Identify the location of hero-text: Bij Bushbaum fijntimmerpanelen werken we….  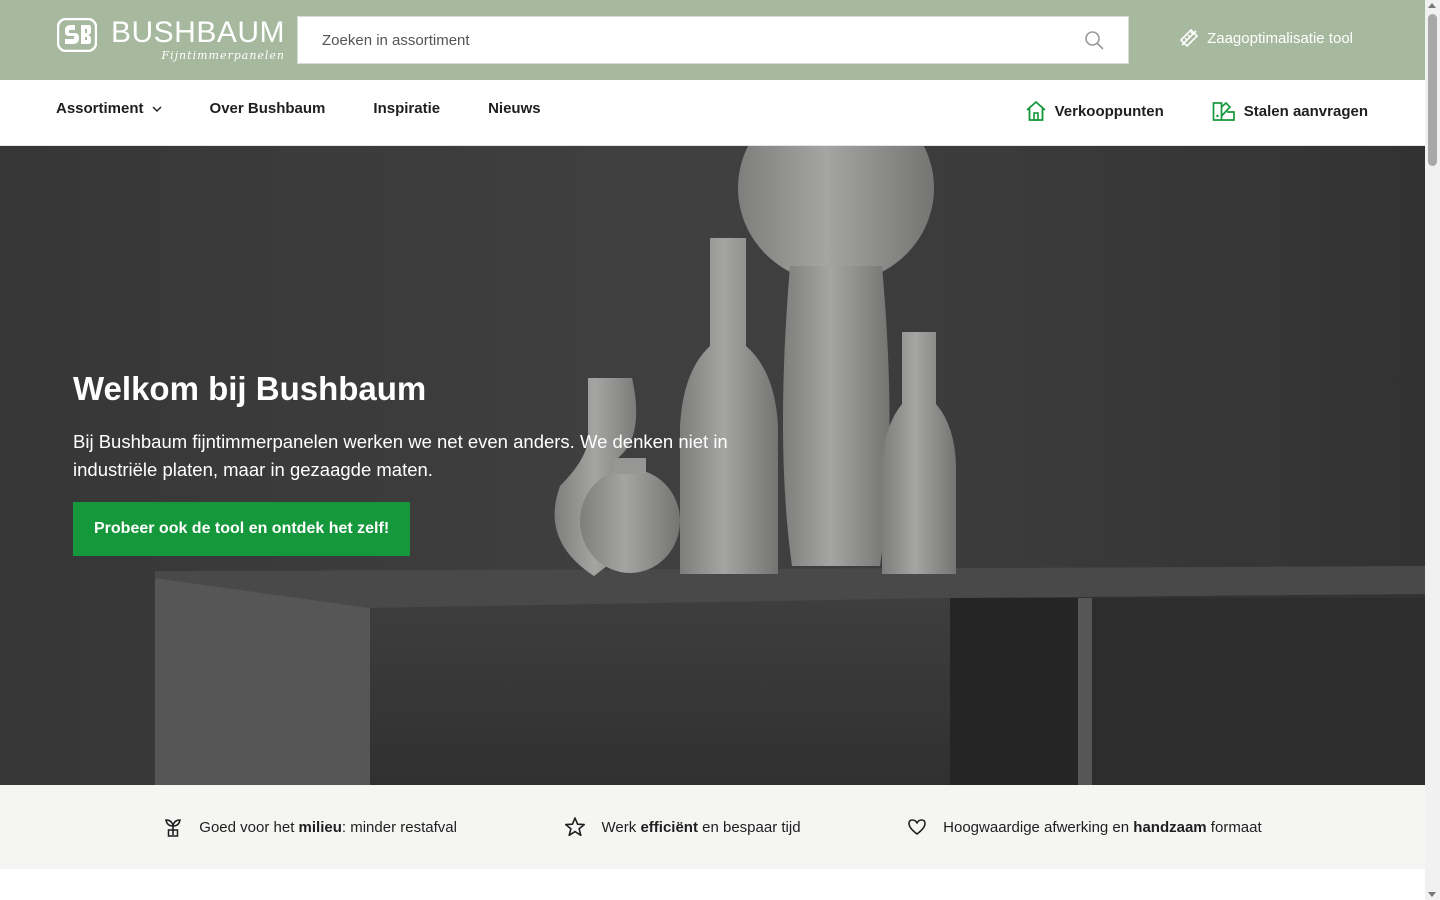
(400, 455).